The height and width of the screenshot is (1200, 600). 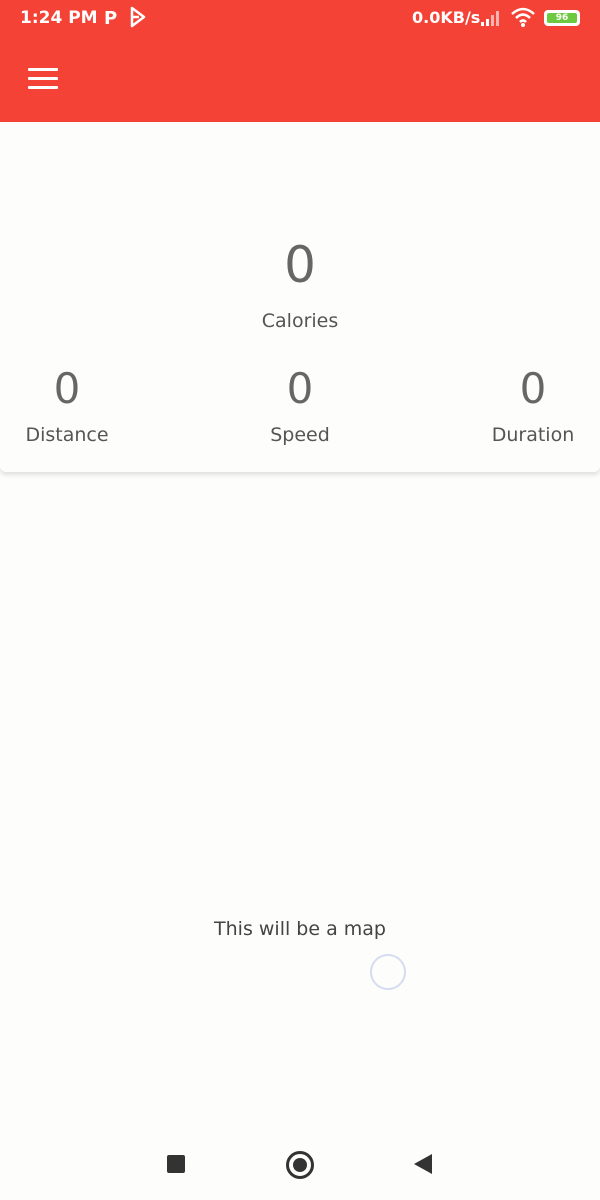 What do you see at coordinates (300, 61) in the screenshot?
I see `app-bar: 1:24 PM P 0.0KB/s 96` at bounding box center [300, 61].